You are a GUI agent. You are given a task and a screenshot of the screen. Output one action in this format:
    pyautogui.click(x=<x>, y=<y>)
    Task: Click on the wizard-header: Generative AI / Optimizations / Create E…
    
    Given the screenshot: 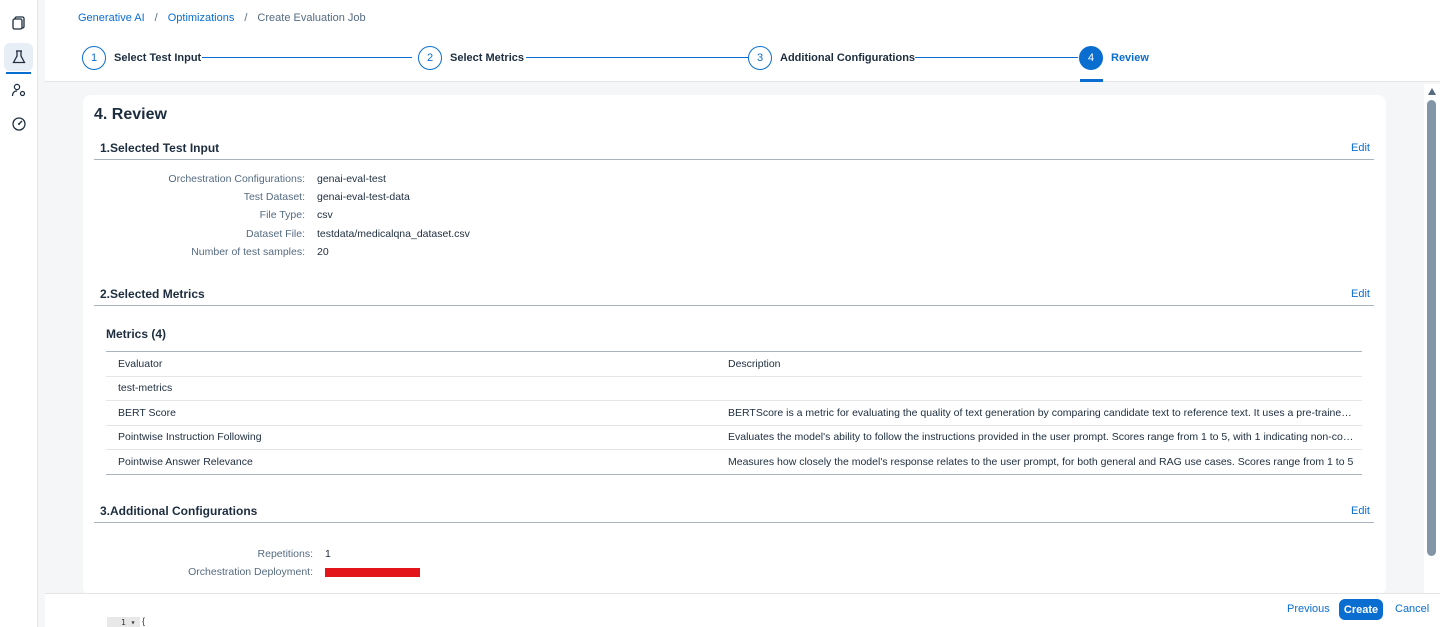 What is the action you would take?
    pyautogui.click(x=742, y=41)
    